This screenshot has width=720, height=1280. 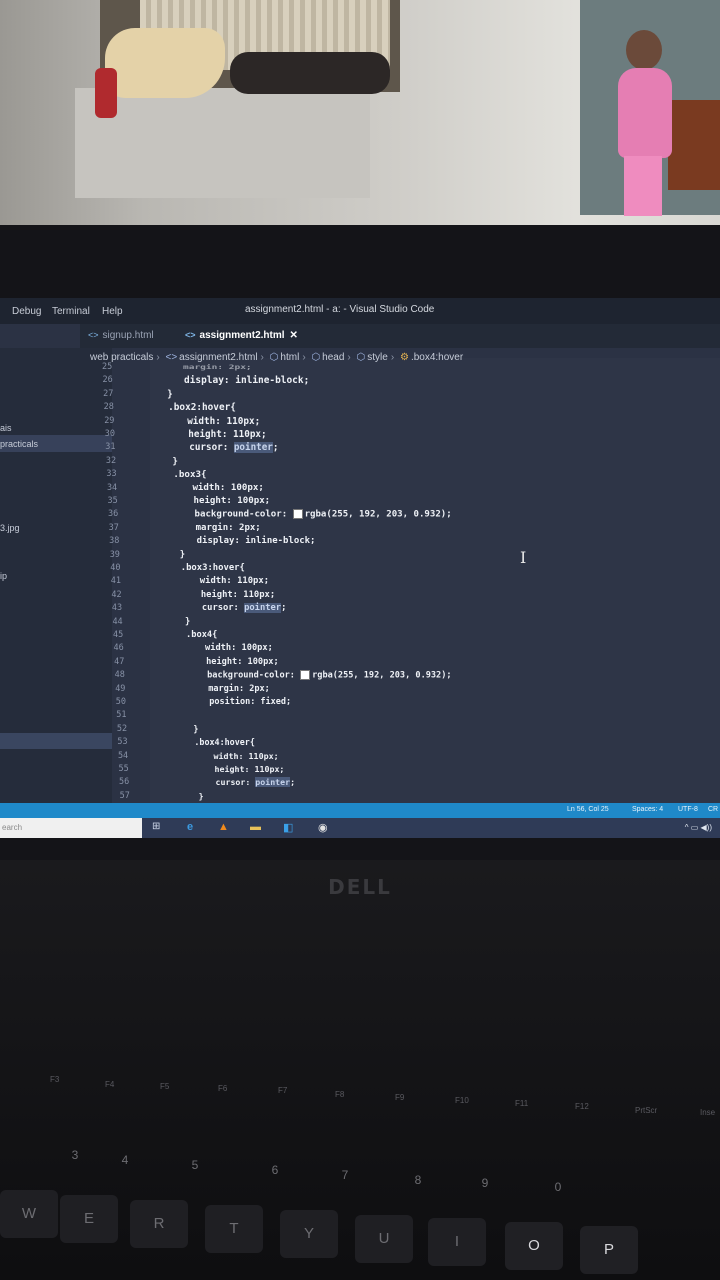 I want to click on menu-debug: Debug, so click(x=26, y=311).